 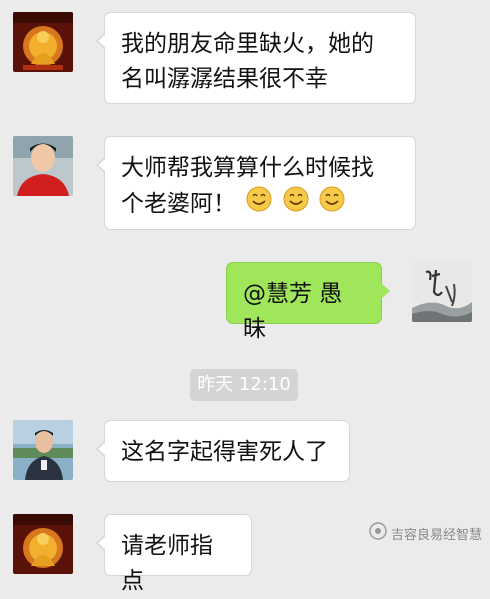 I want to click on message-text-fragment: 个老婆阿！, so click(x=178, y=204).